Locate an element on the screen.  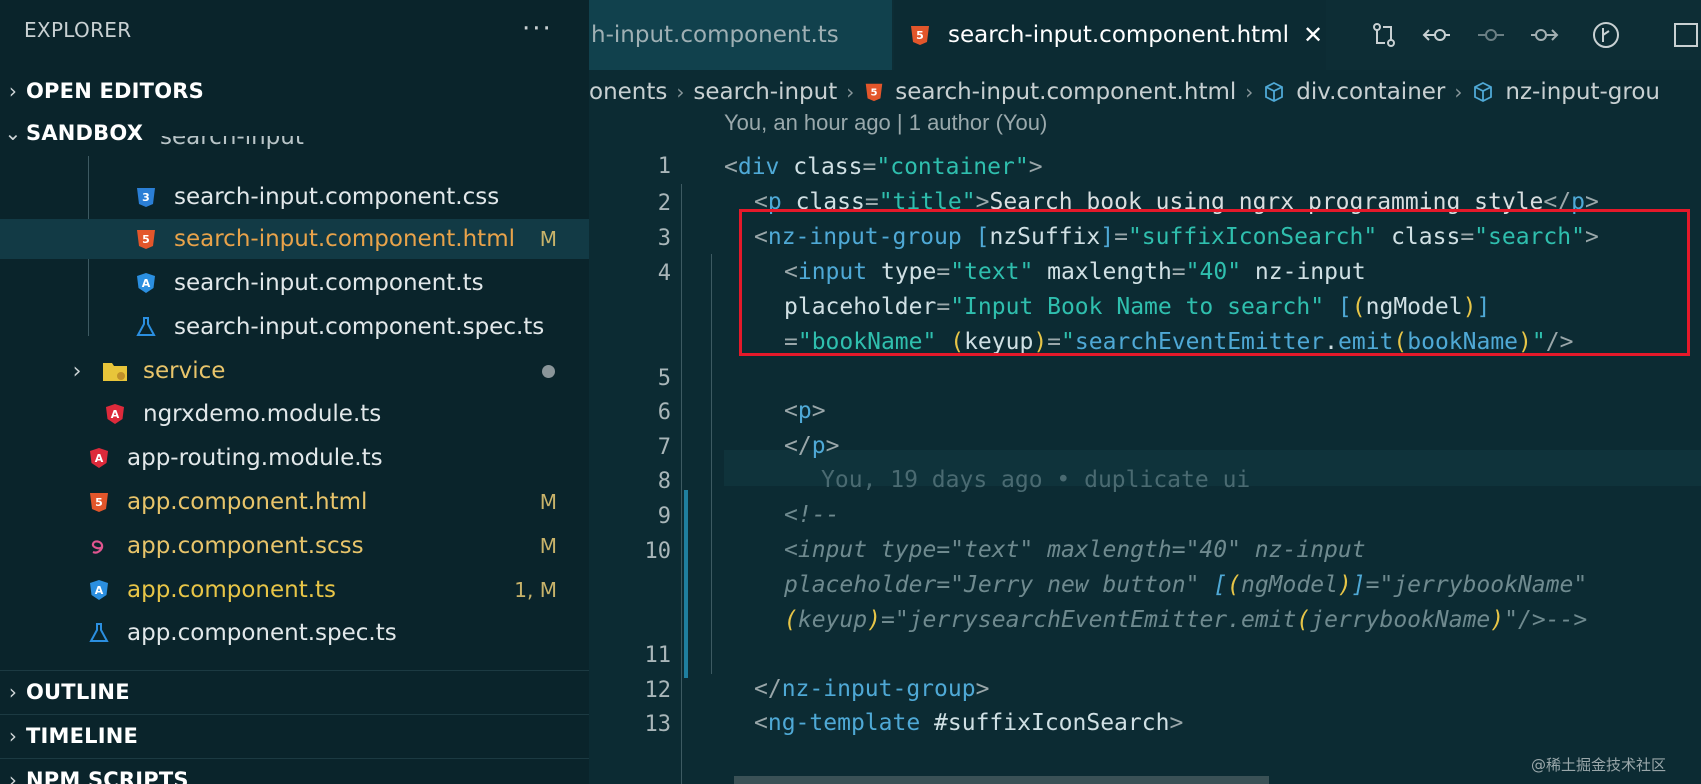
highlight-annotation-box is located at coordinates (1214, 282).